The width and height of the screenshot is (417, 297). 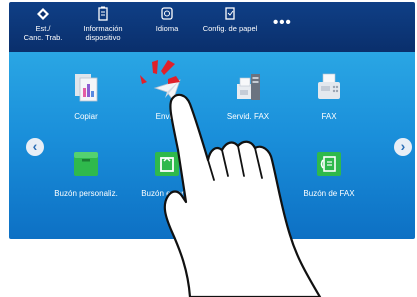 What do you see at coordinates (160, 72) in the screenshot?
I see `tap-burst-icon` at bounding box center [160, 72].